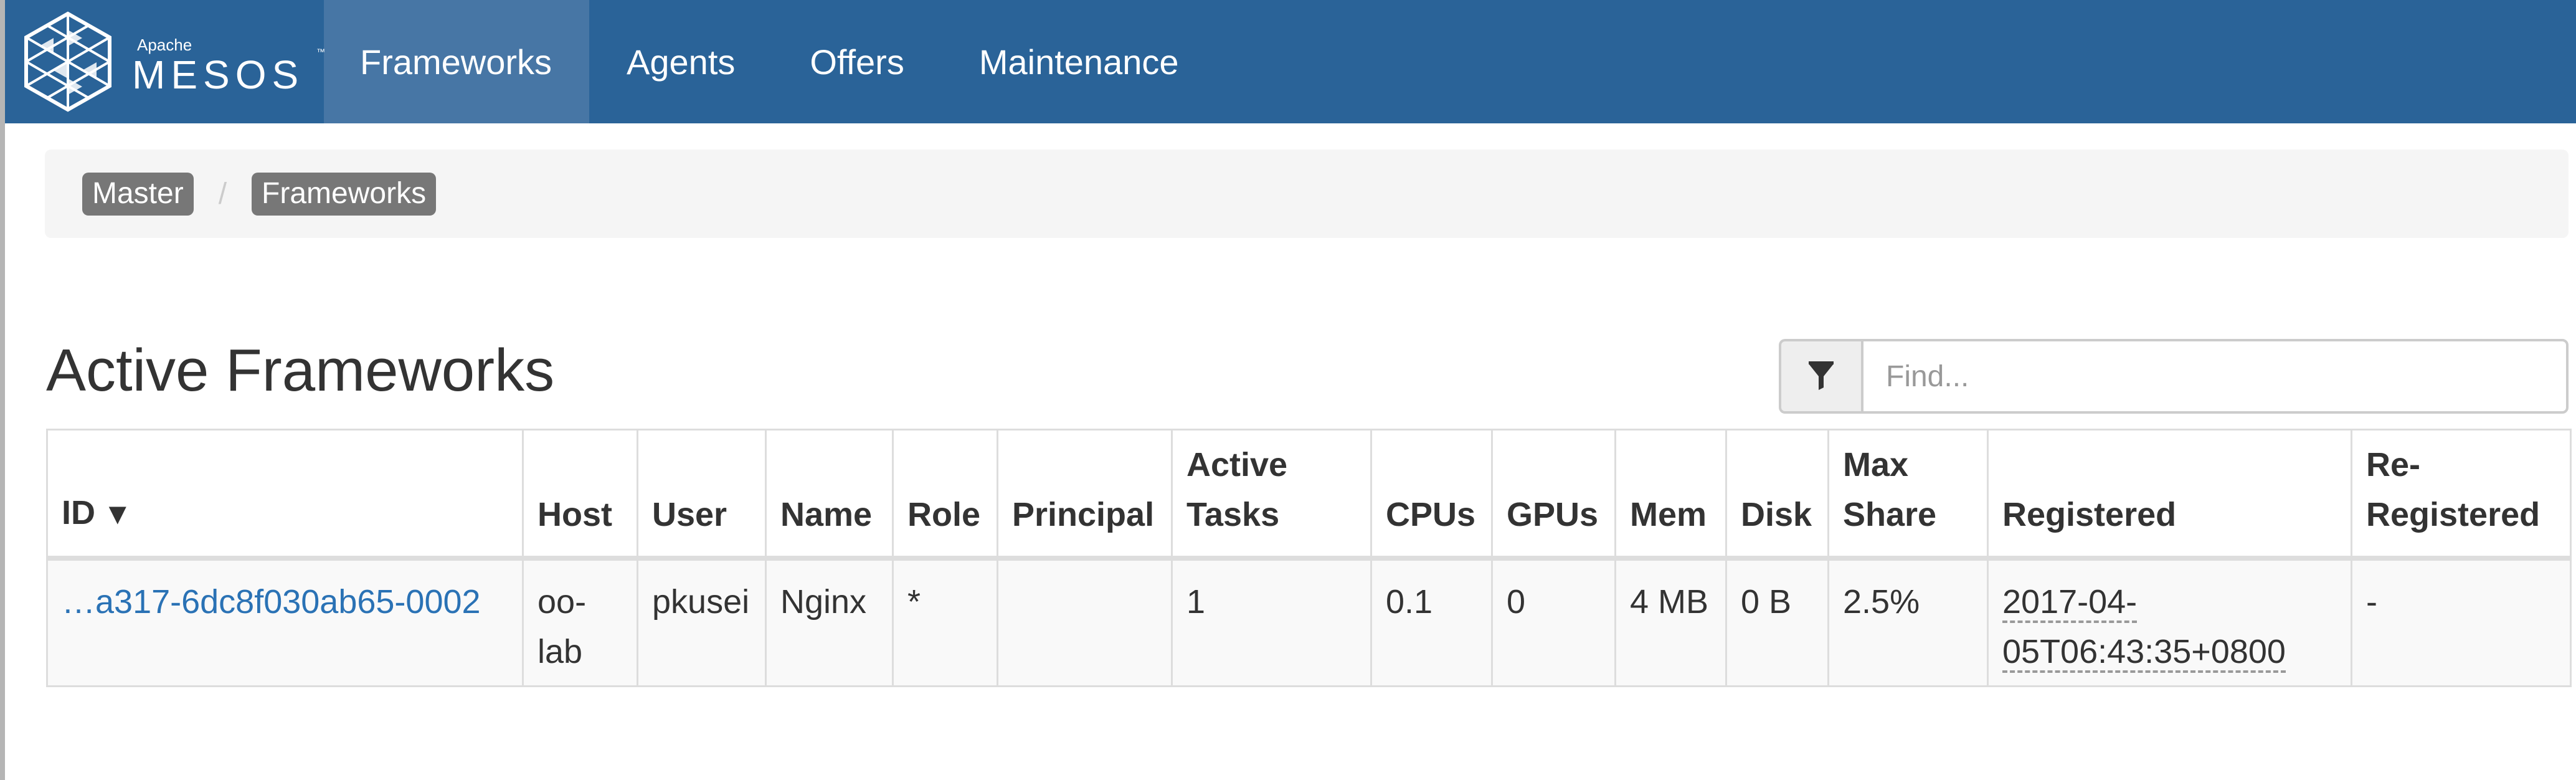  I want to click on filter-icon, so click(1821, 375).